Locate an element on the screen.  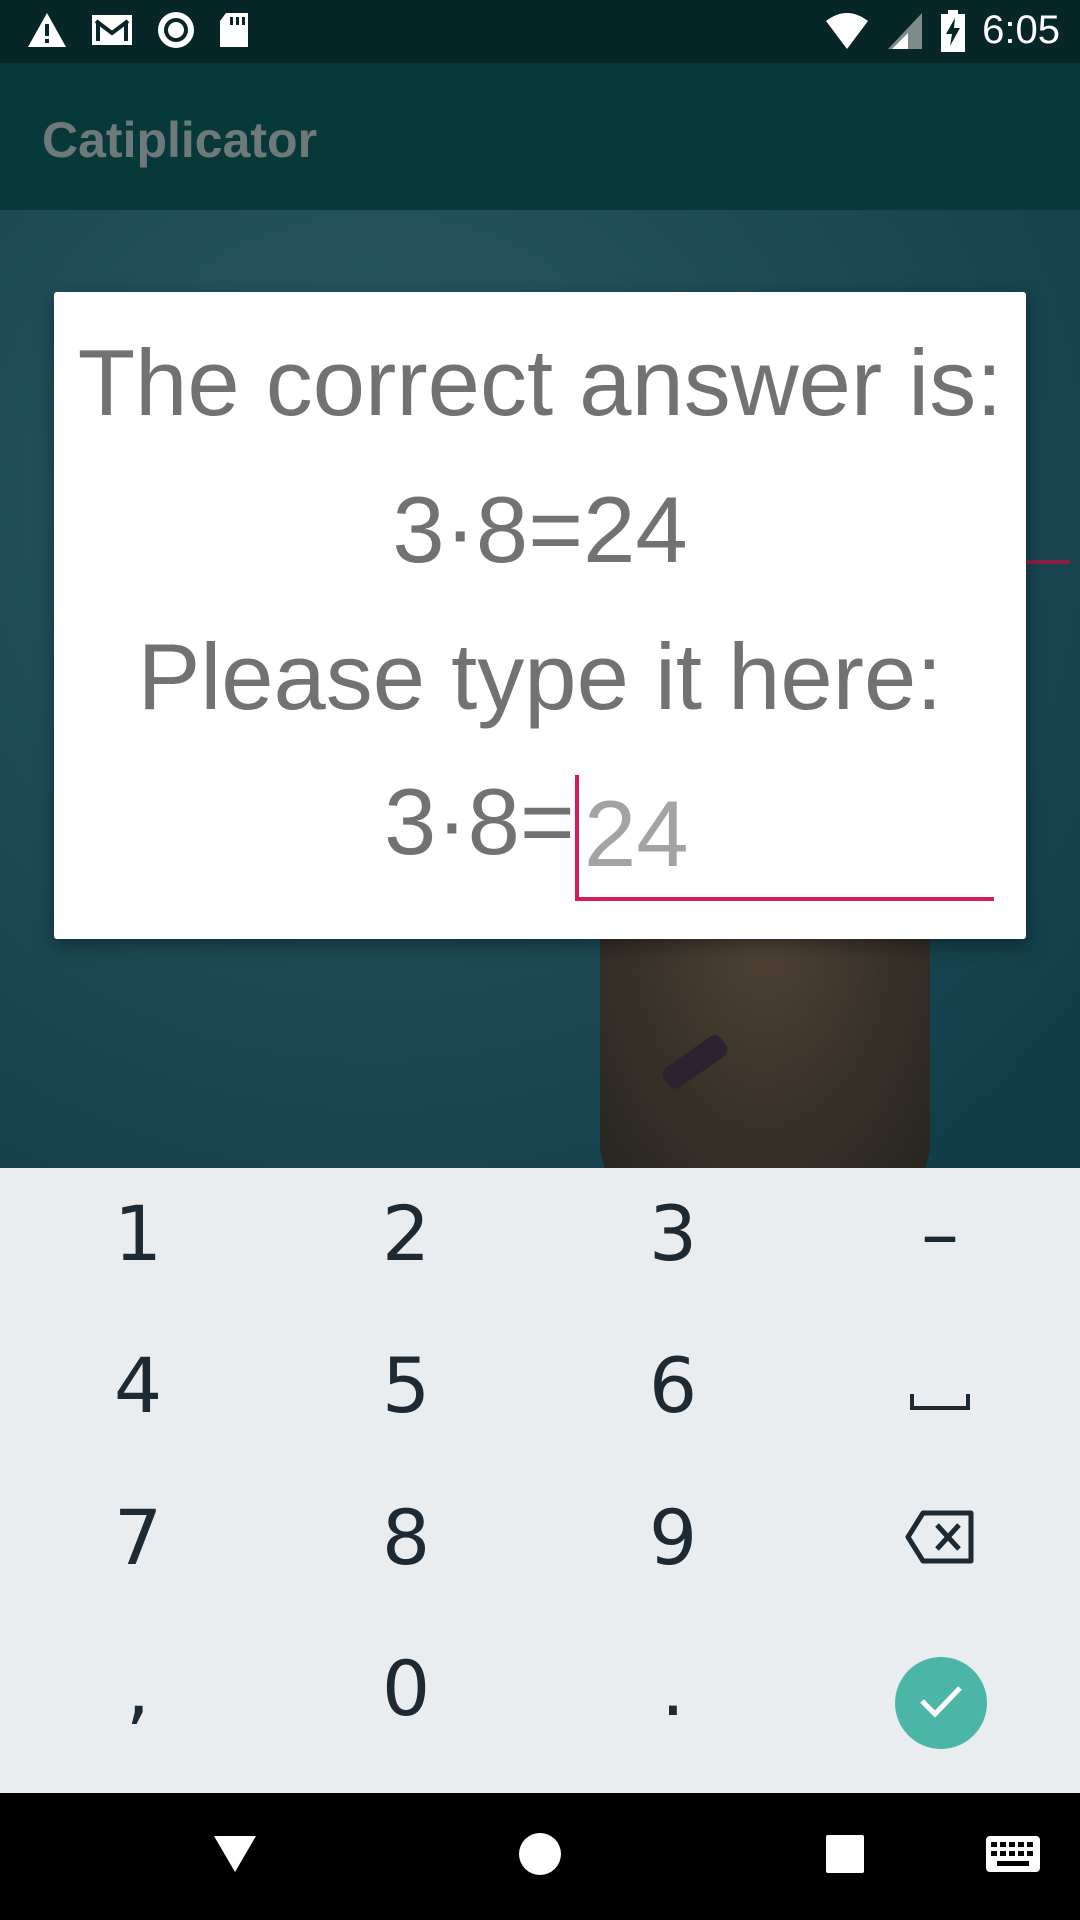
clock-time: 6:05 is located at coordinates (1021, 30).